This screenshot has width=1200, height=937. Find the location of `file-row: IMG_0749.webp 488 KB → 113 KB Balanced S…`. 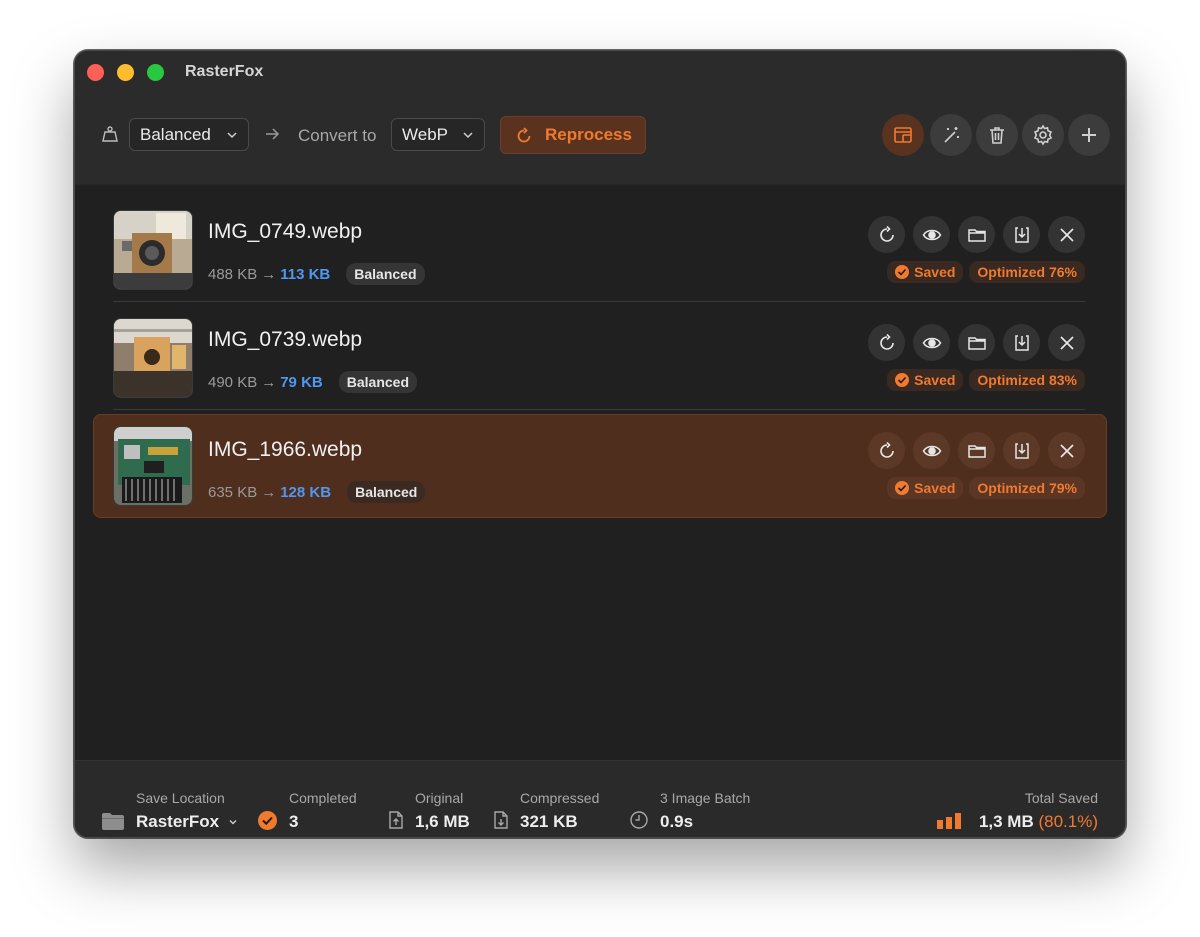

file-row: IMG_0749.webp 488 KB → 113 KB Balanced S… is located at coordinates (600, 238).